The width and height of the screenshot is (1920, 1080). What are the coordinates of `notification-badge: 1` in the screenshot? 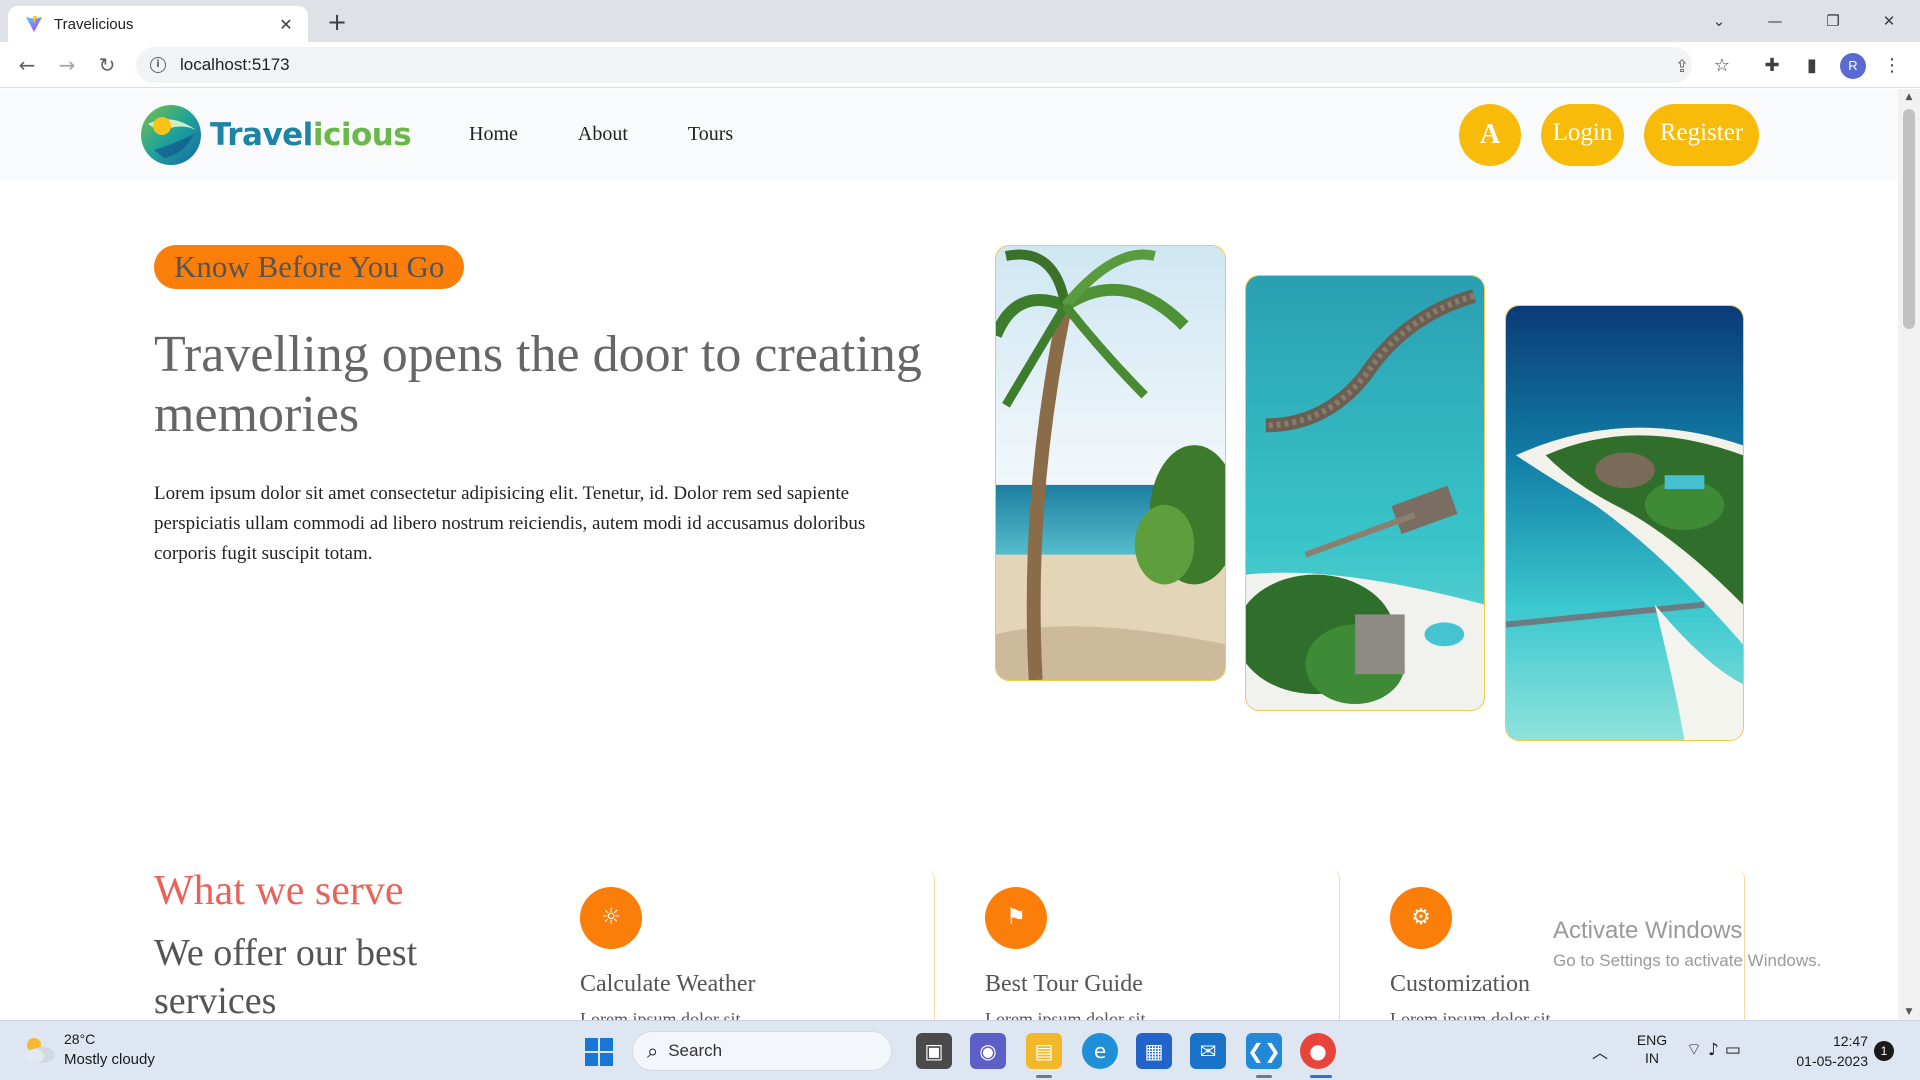 It's located at (1884, 1051).